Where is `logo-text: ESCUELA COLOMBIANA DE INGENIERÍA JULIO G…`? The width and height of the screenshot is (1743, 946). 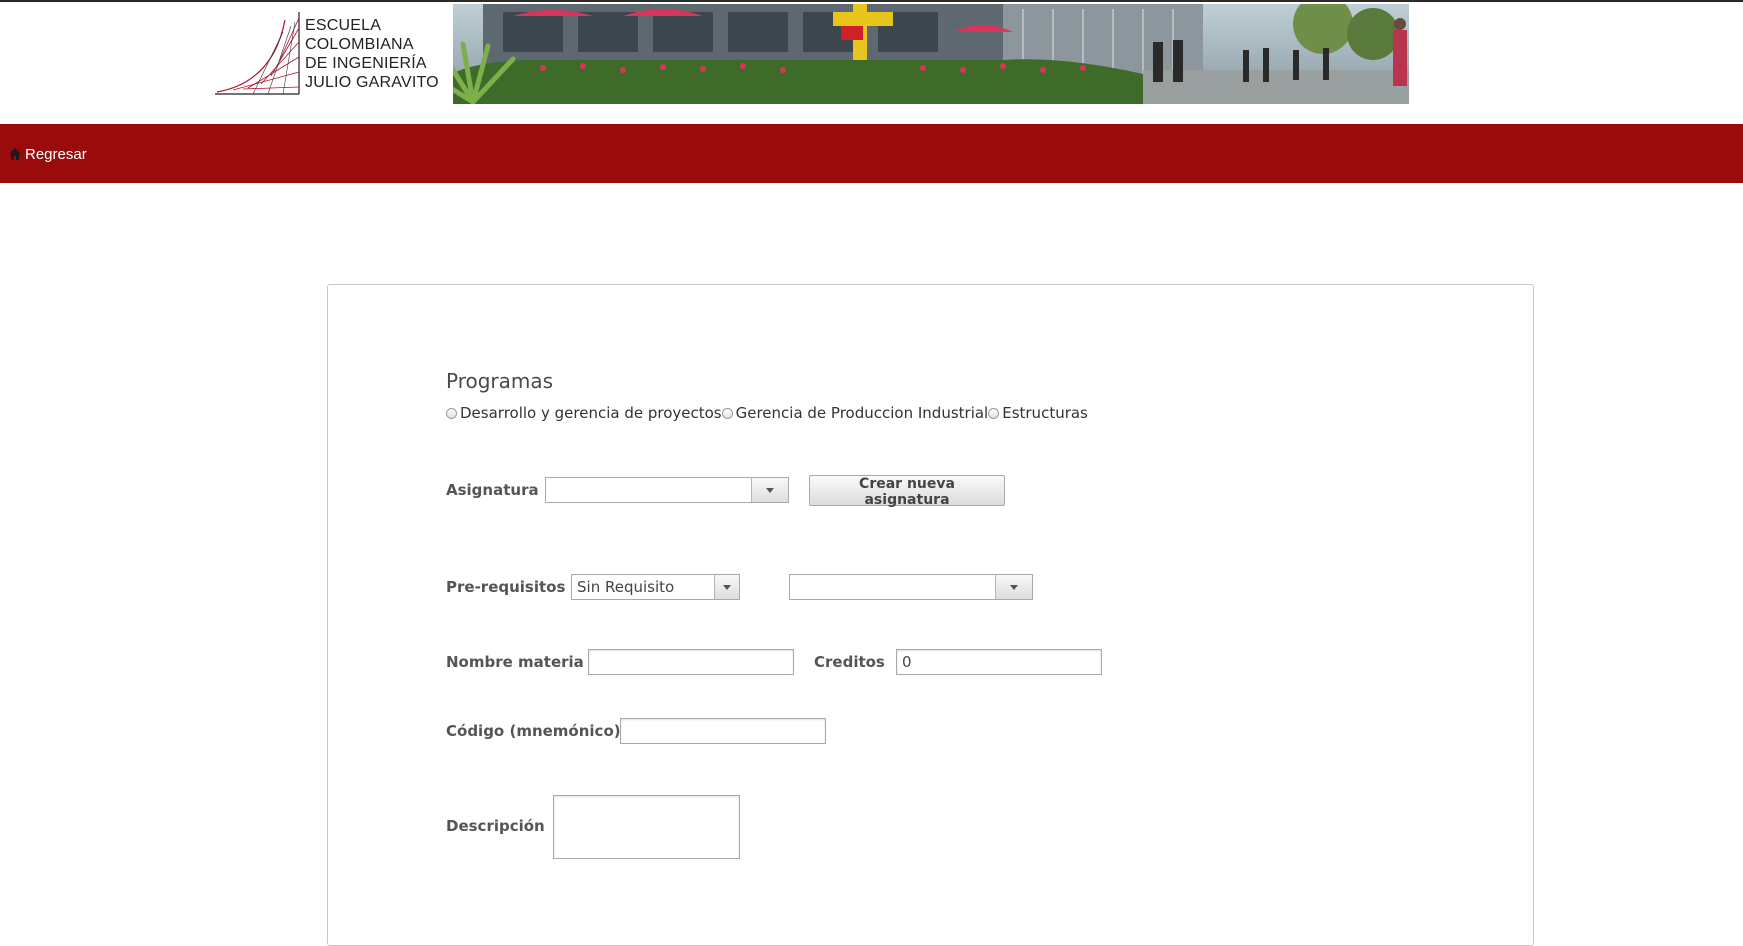 logo-text: ESCUELA COLOMBIANA DE INGENIERÍA JULIO G… is located at coordinates (372, 54).